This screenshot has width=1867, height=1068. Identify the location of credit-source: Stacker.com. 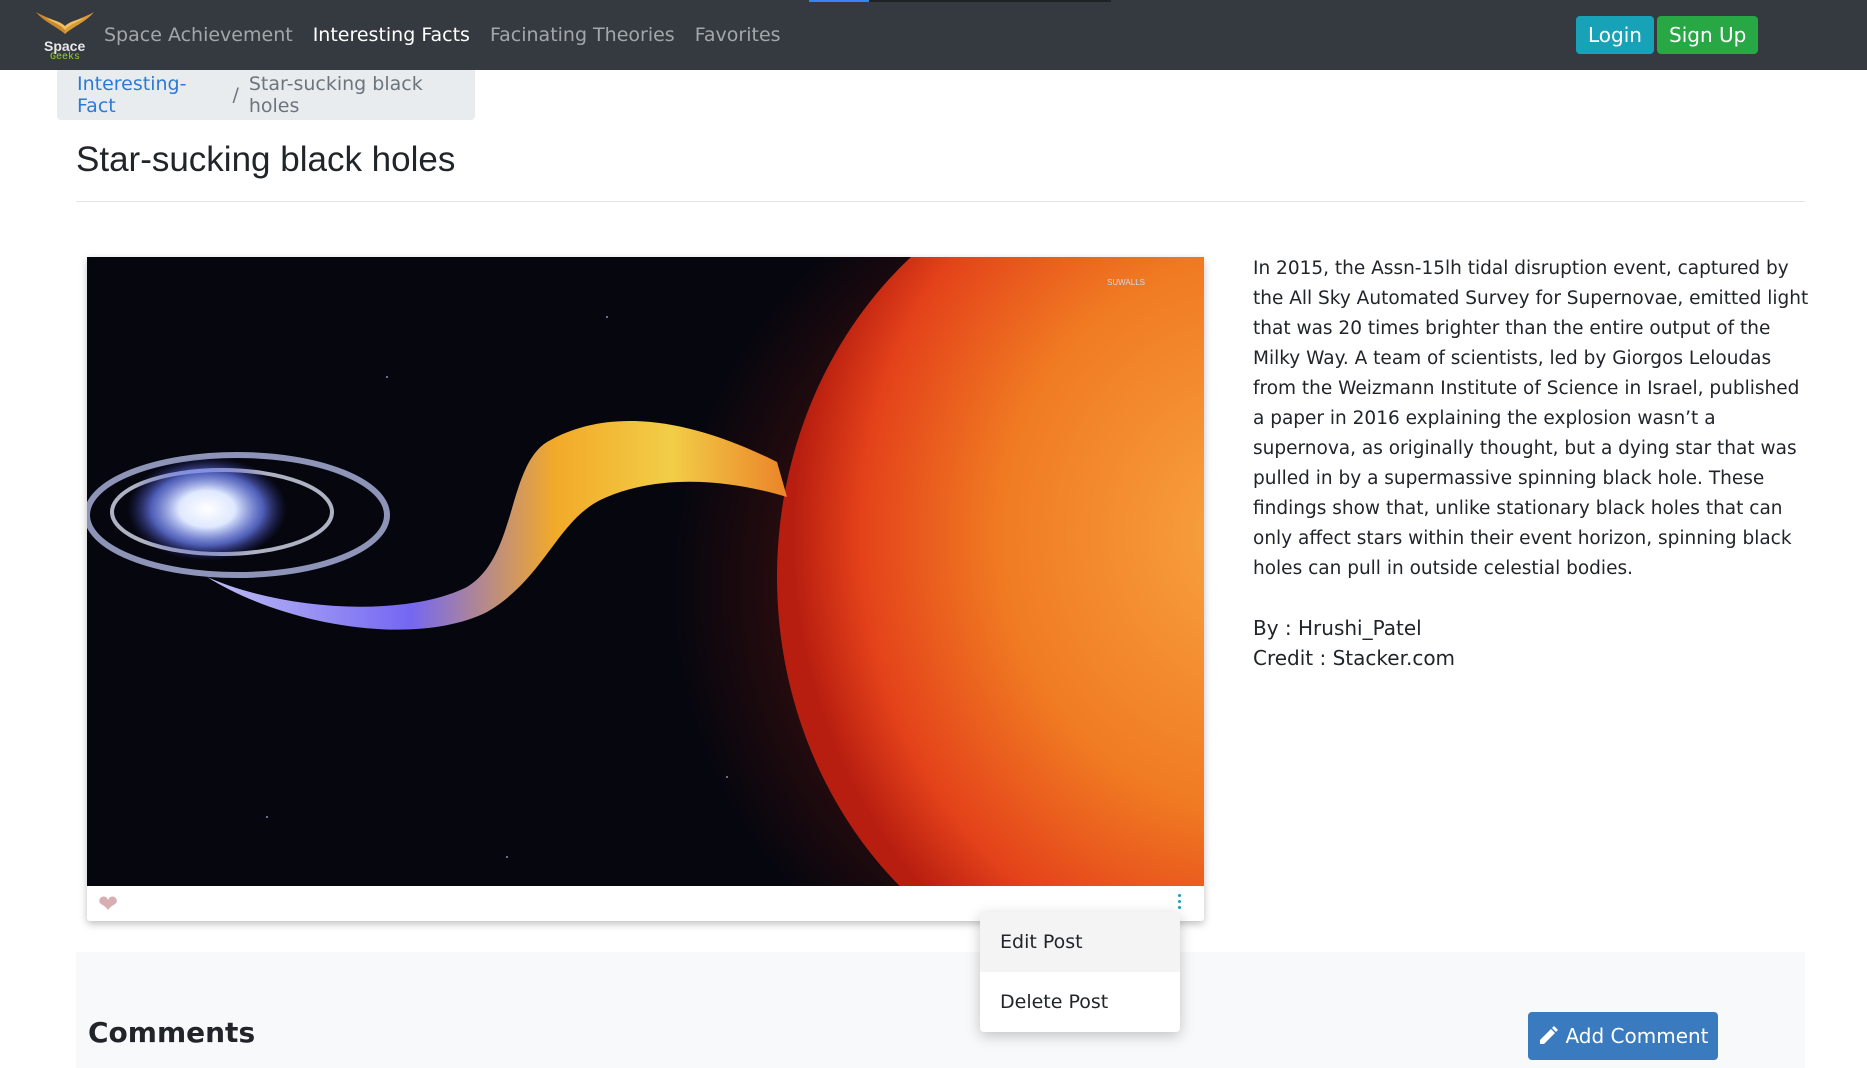
(1394, 658).